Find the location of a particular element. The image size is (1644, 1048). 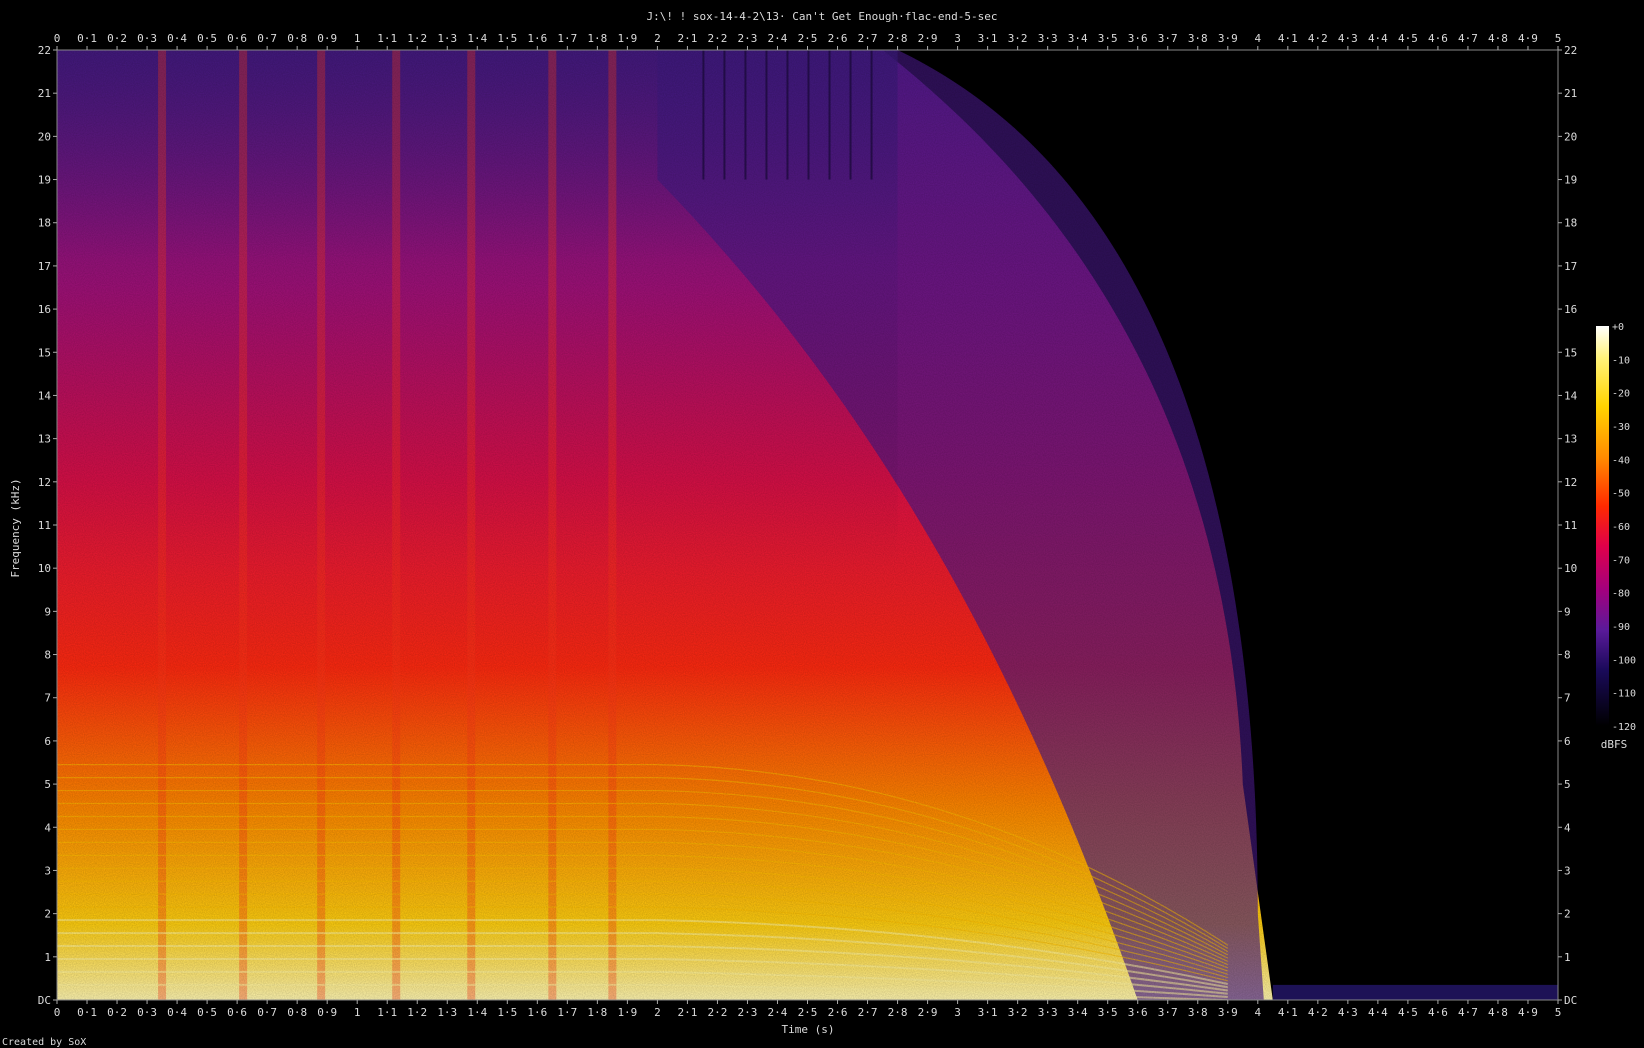

colorbar-tick-label: -90 is located at coordinates (1621, 627).